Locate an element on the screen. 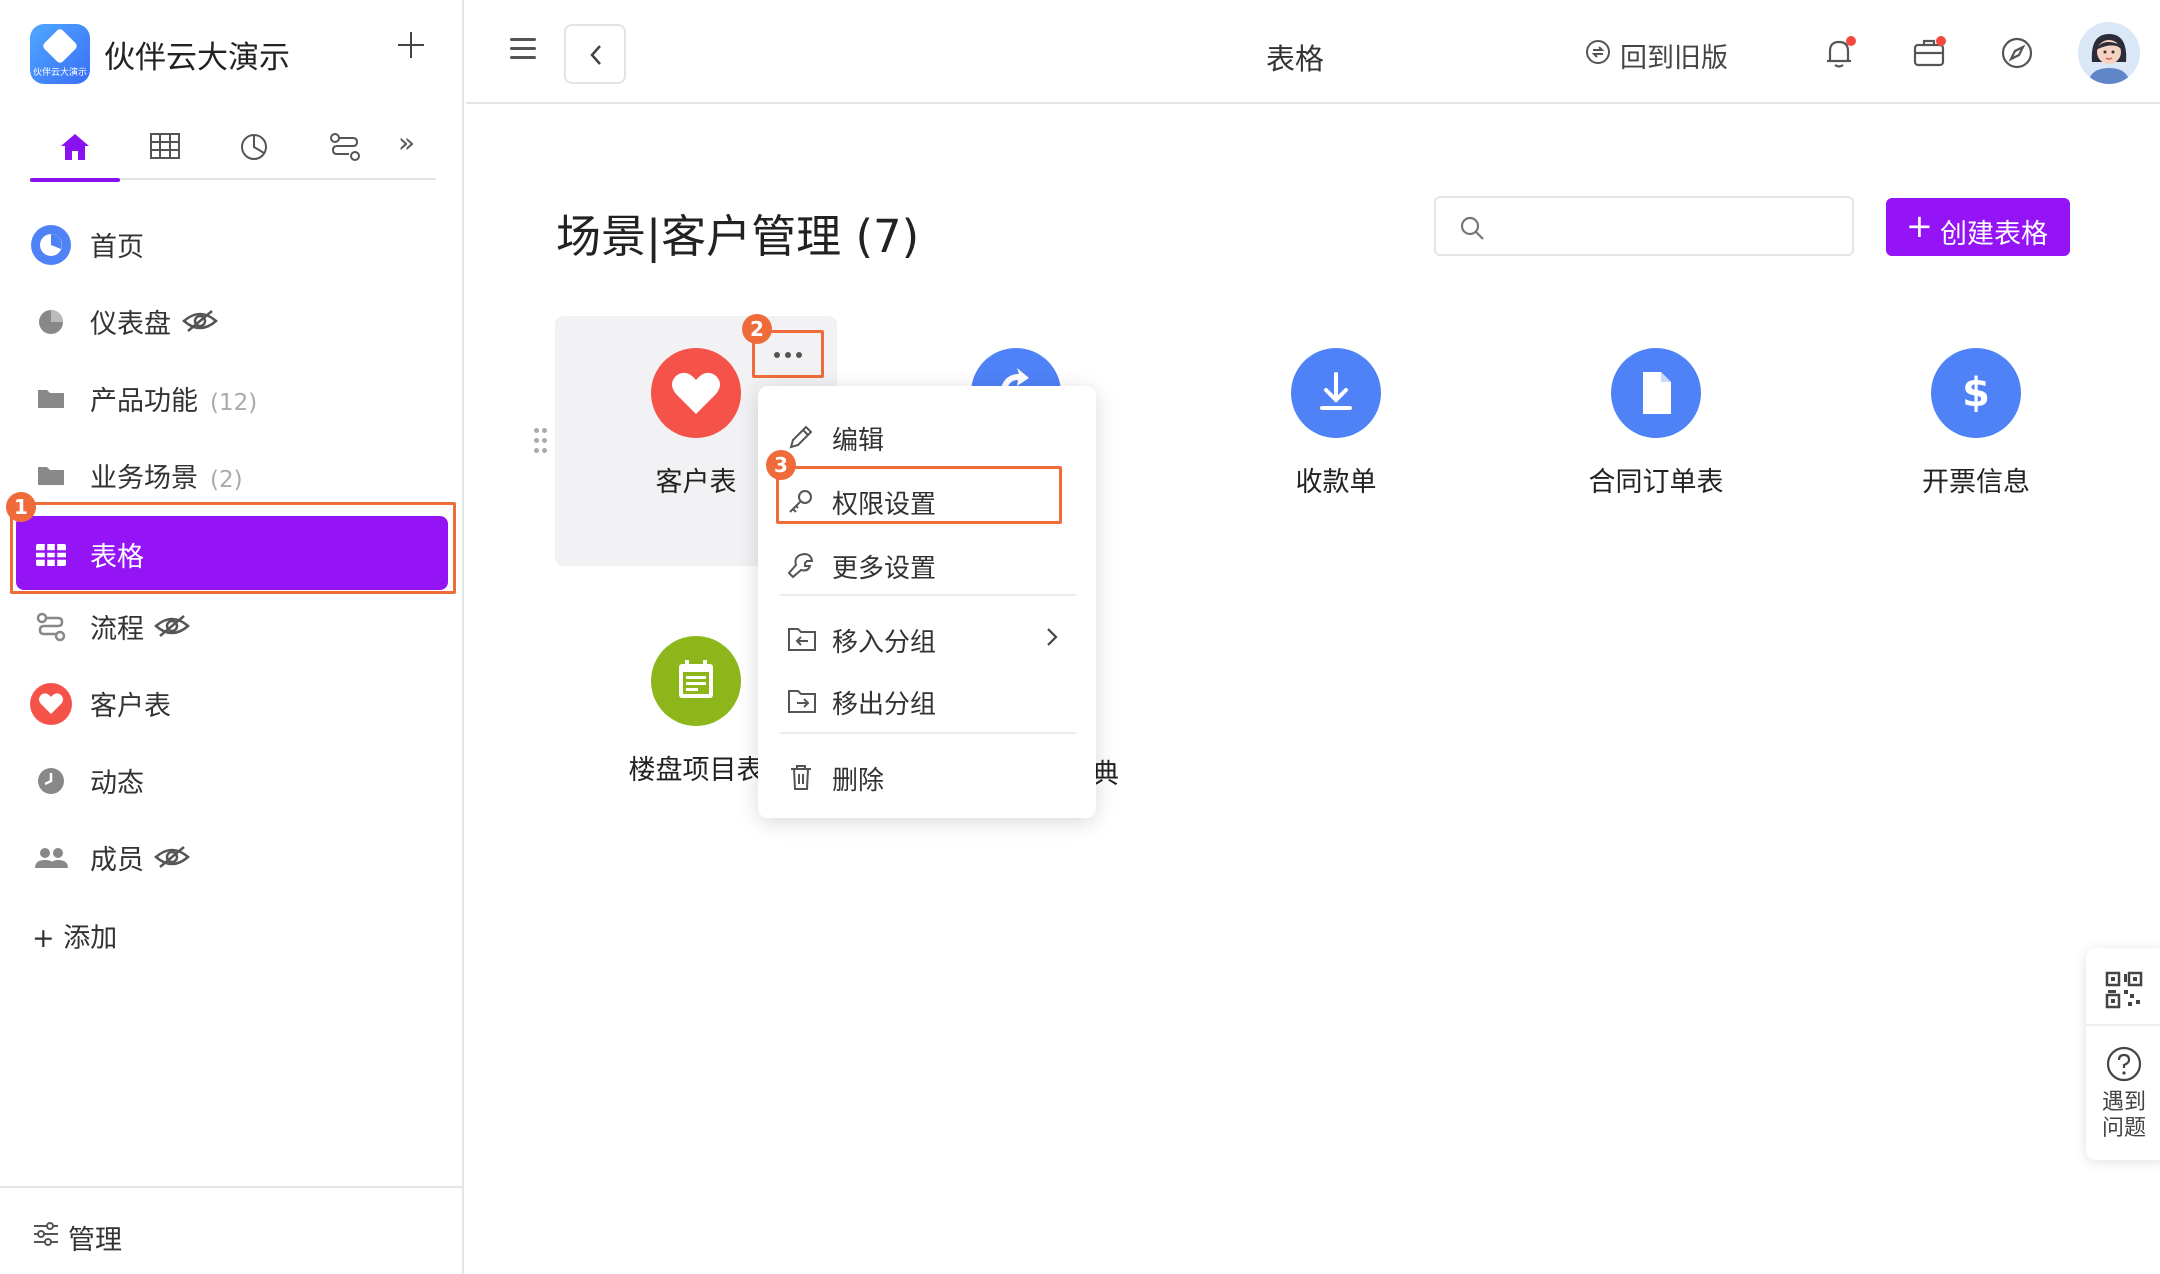 The width and height of the screenshot is (2160, 1274). sidebar-item-label: 流程 is located at coordinates (117, 629).